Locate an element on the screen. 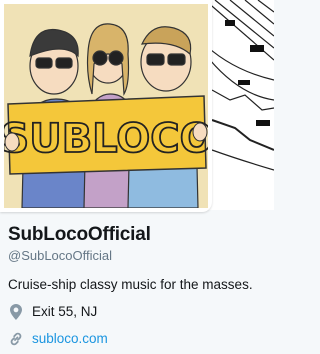 This screenshot has width=320, height=354. profile-website-link: subloco.com is located at coordinates (70, 339).